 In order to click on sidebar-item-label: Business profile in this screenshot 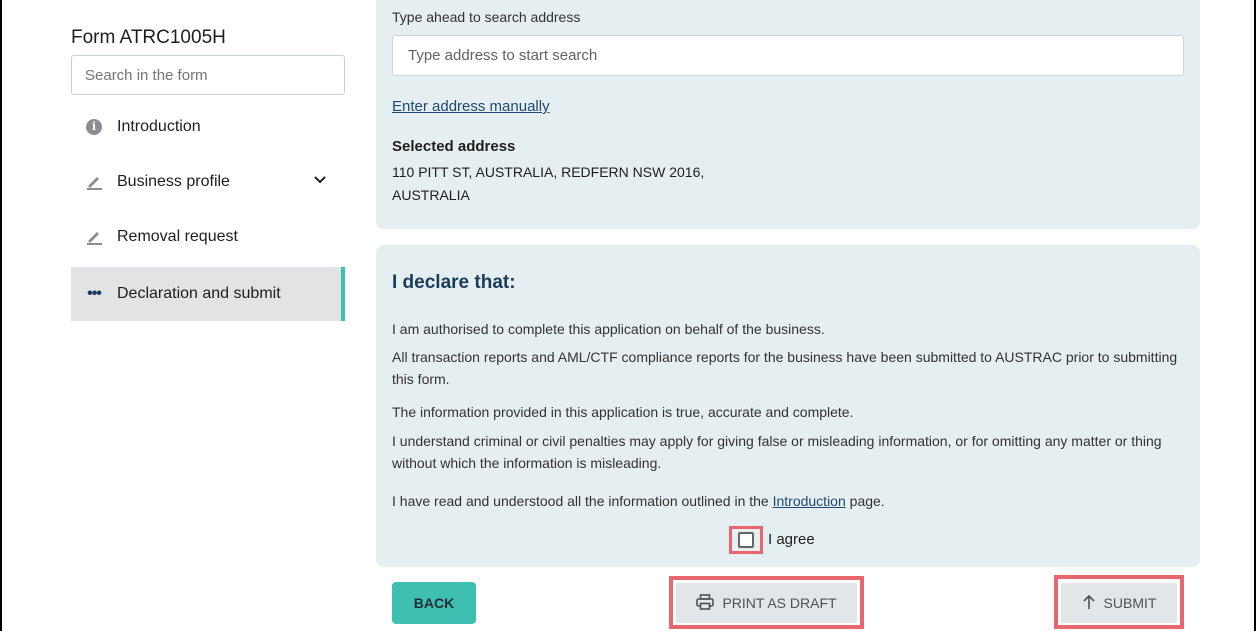, I will do `click(173, 181)`.